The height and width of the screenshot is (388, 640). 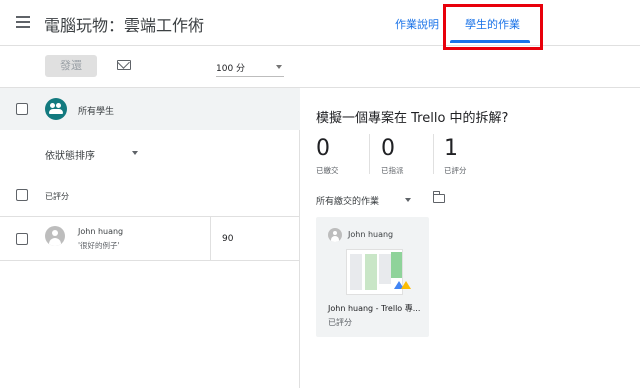 I want to click on class-title: 電腦玩物：雲端工作術, so click(x=124, y=25).